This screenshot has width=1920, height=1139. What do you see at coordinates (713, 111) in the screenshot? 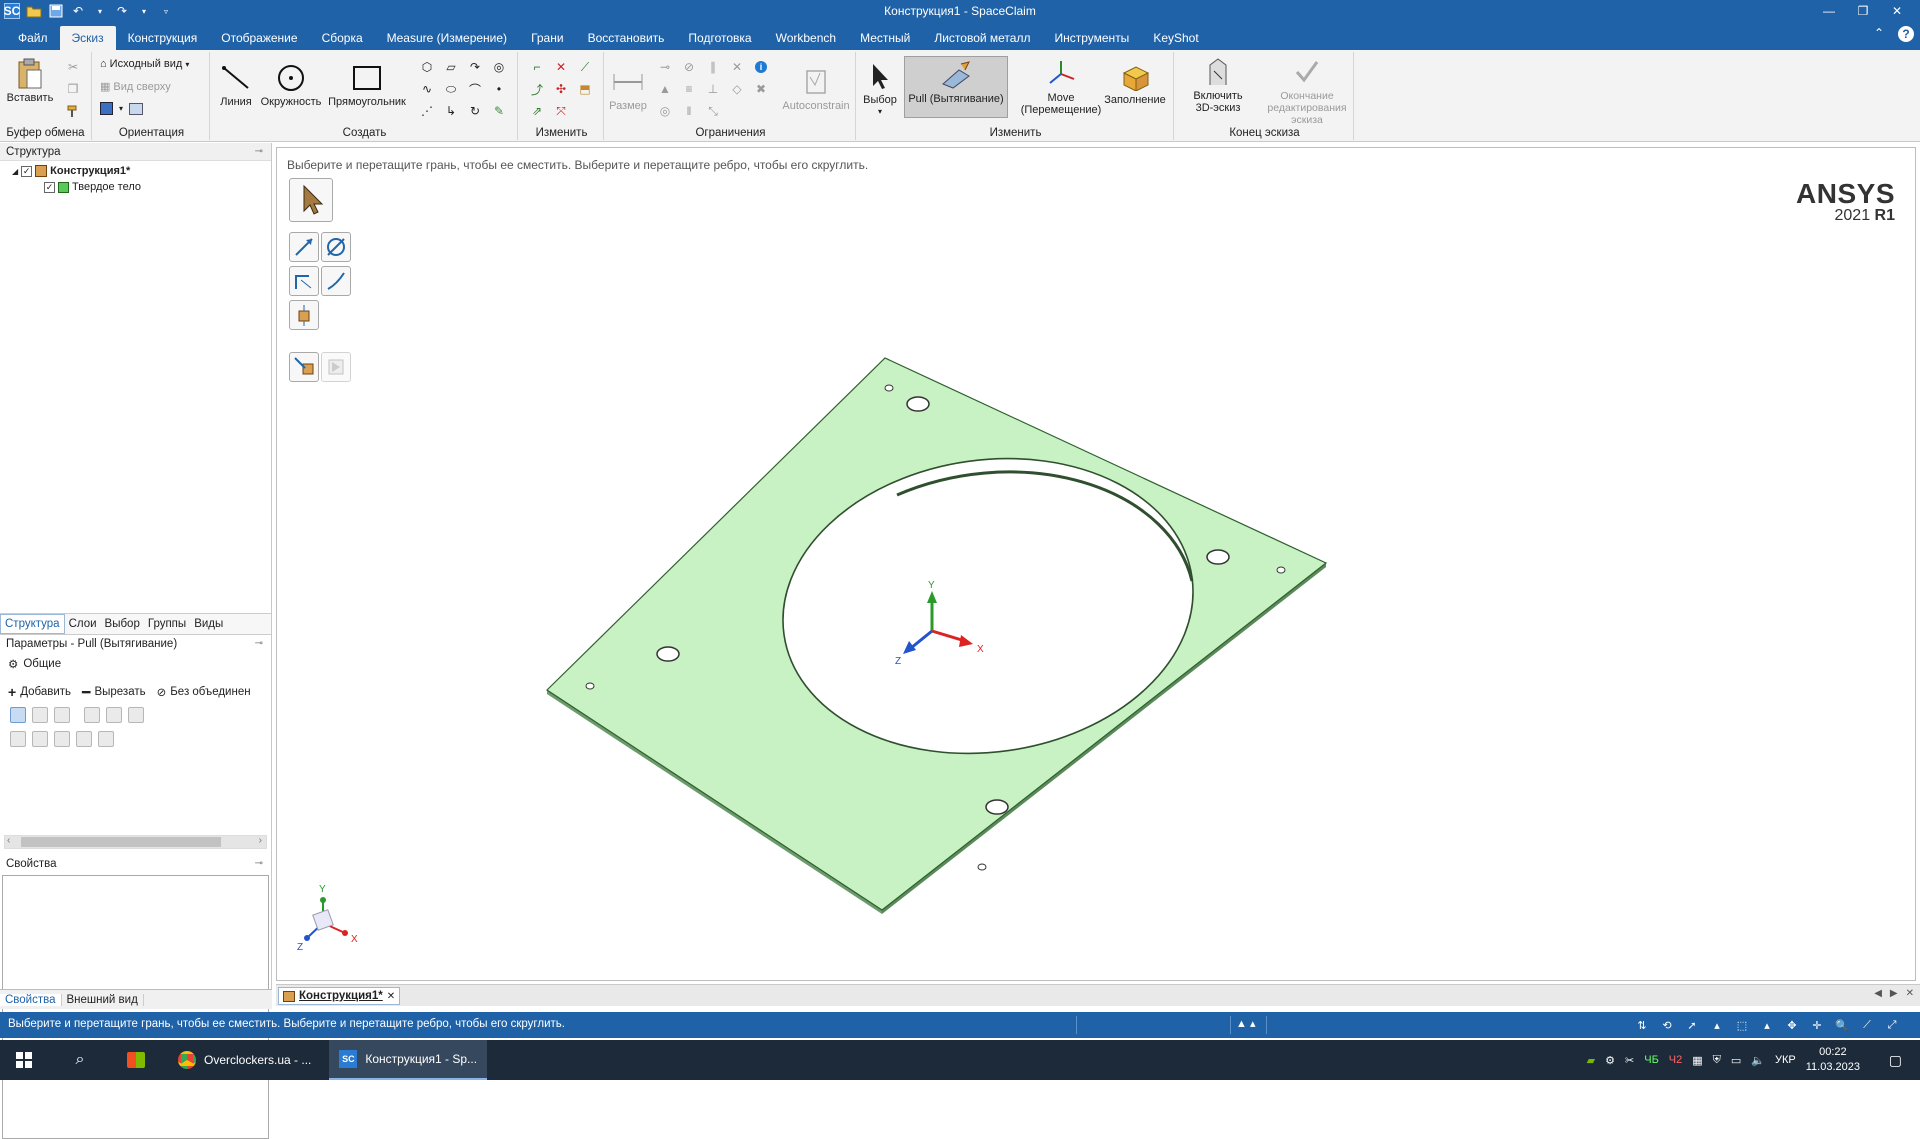
I see `symmetric-icon: ⤡` at bounding box center [713, 111].